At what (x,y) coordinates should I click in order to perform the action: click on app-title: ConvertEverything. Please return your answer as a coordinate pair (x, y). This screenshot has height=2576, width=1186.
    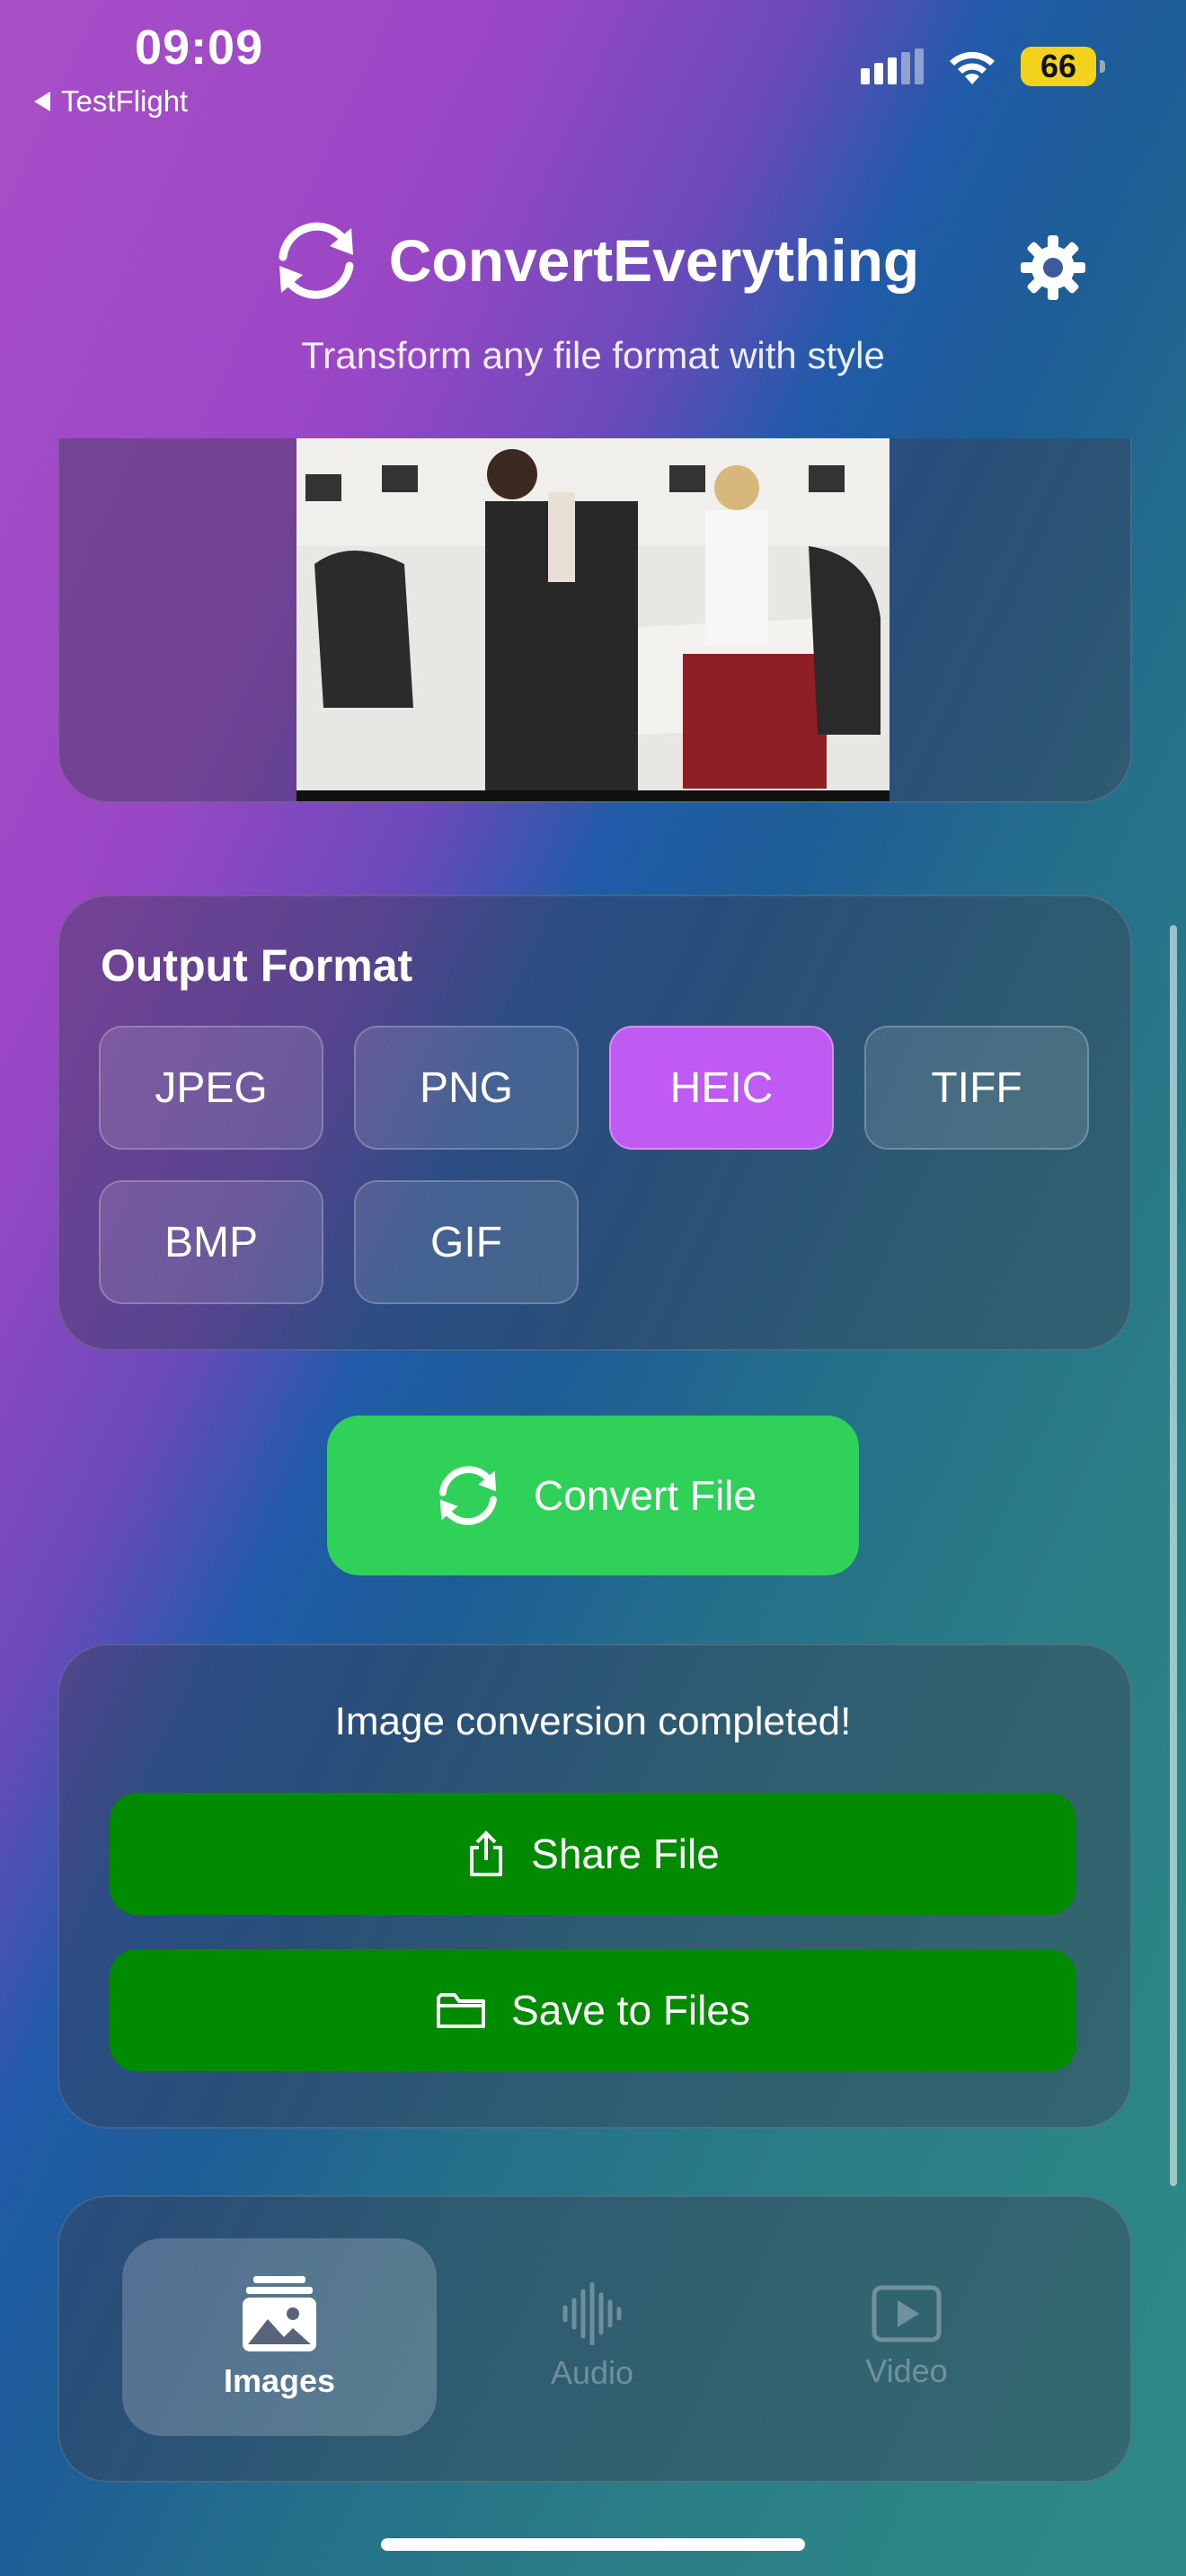
    Looking at the image, I should click on (654, 260).